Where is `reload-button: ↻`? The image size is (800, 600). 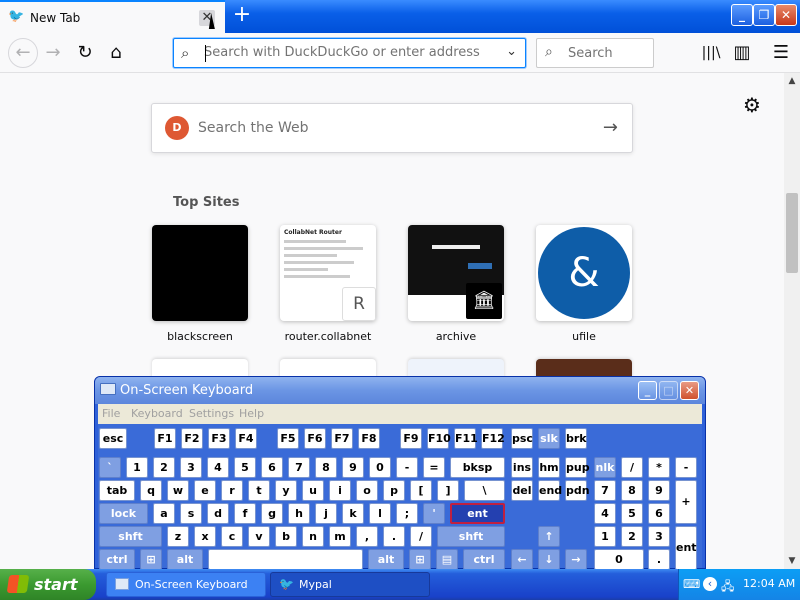
reload-button: ↻ is located at coordinates (85, 53).